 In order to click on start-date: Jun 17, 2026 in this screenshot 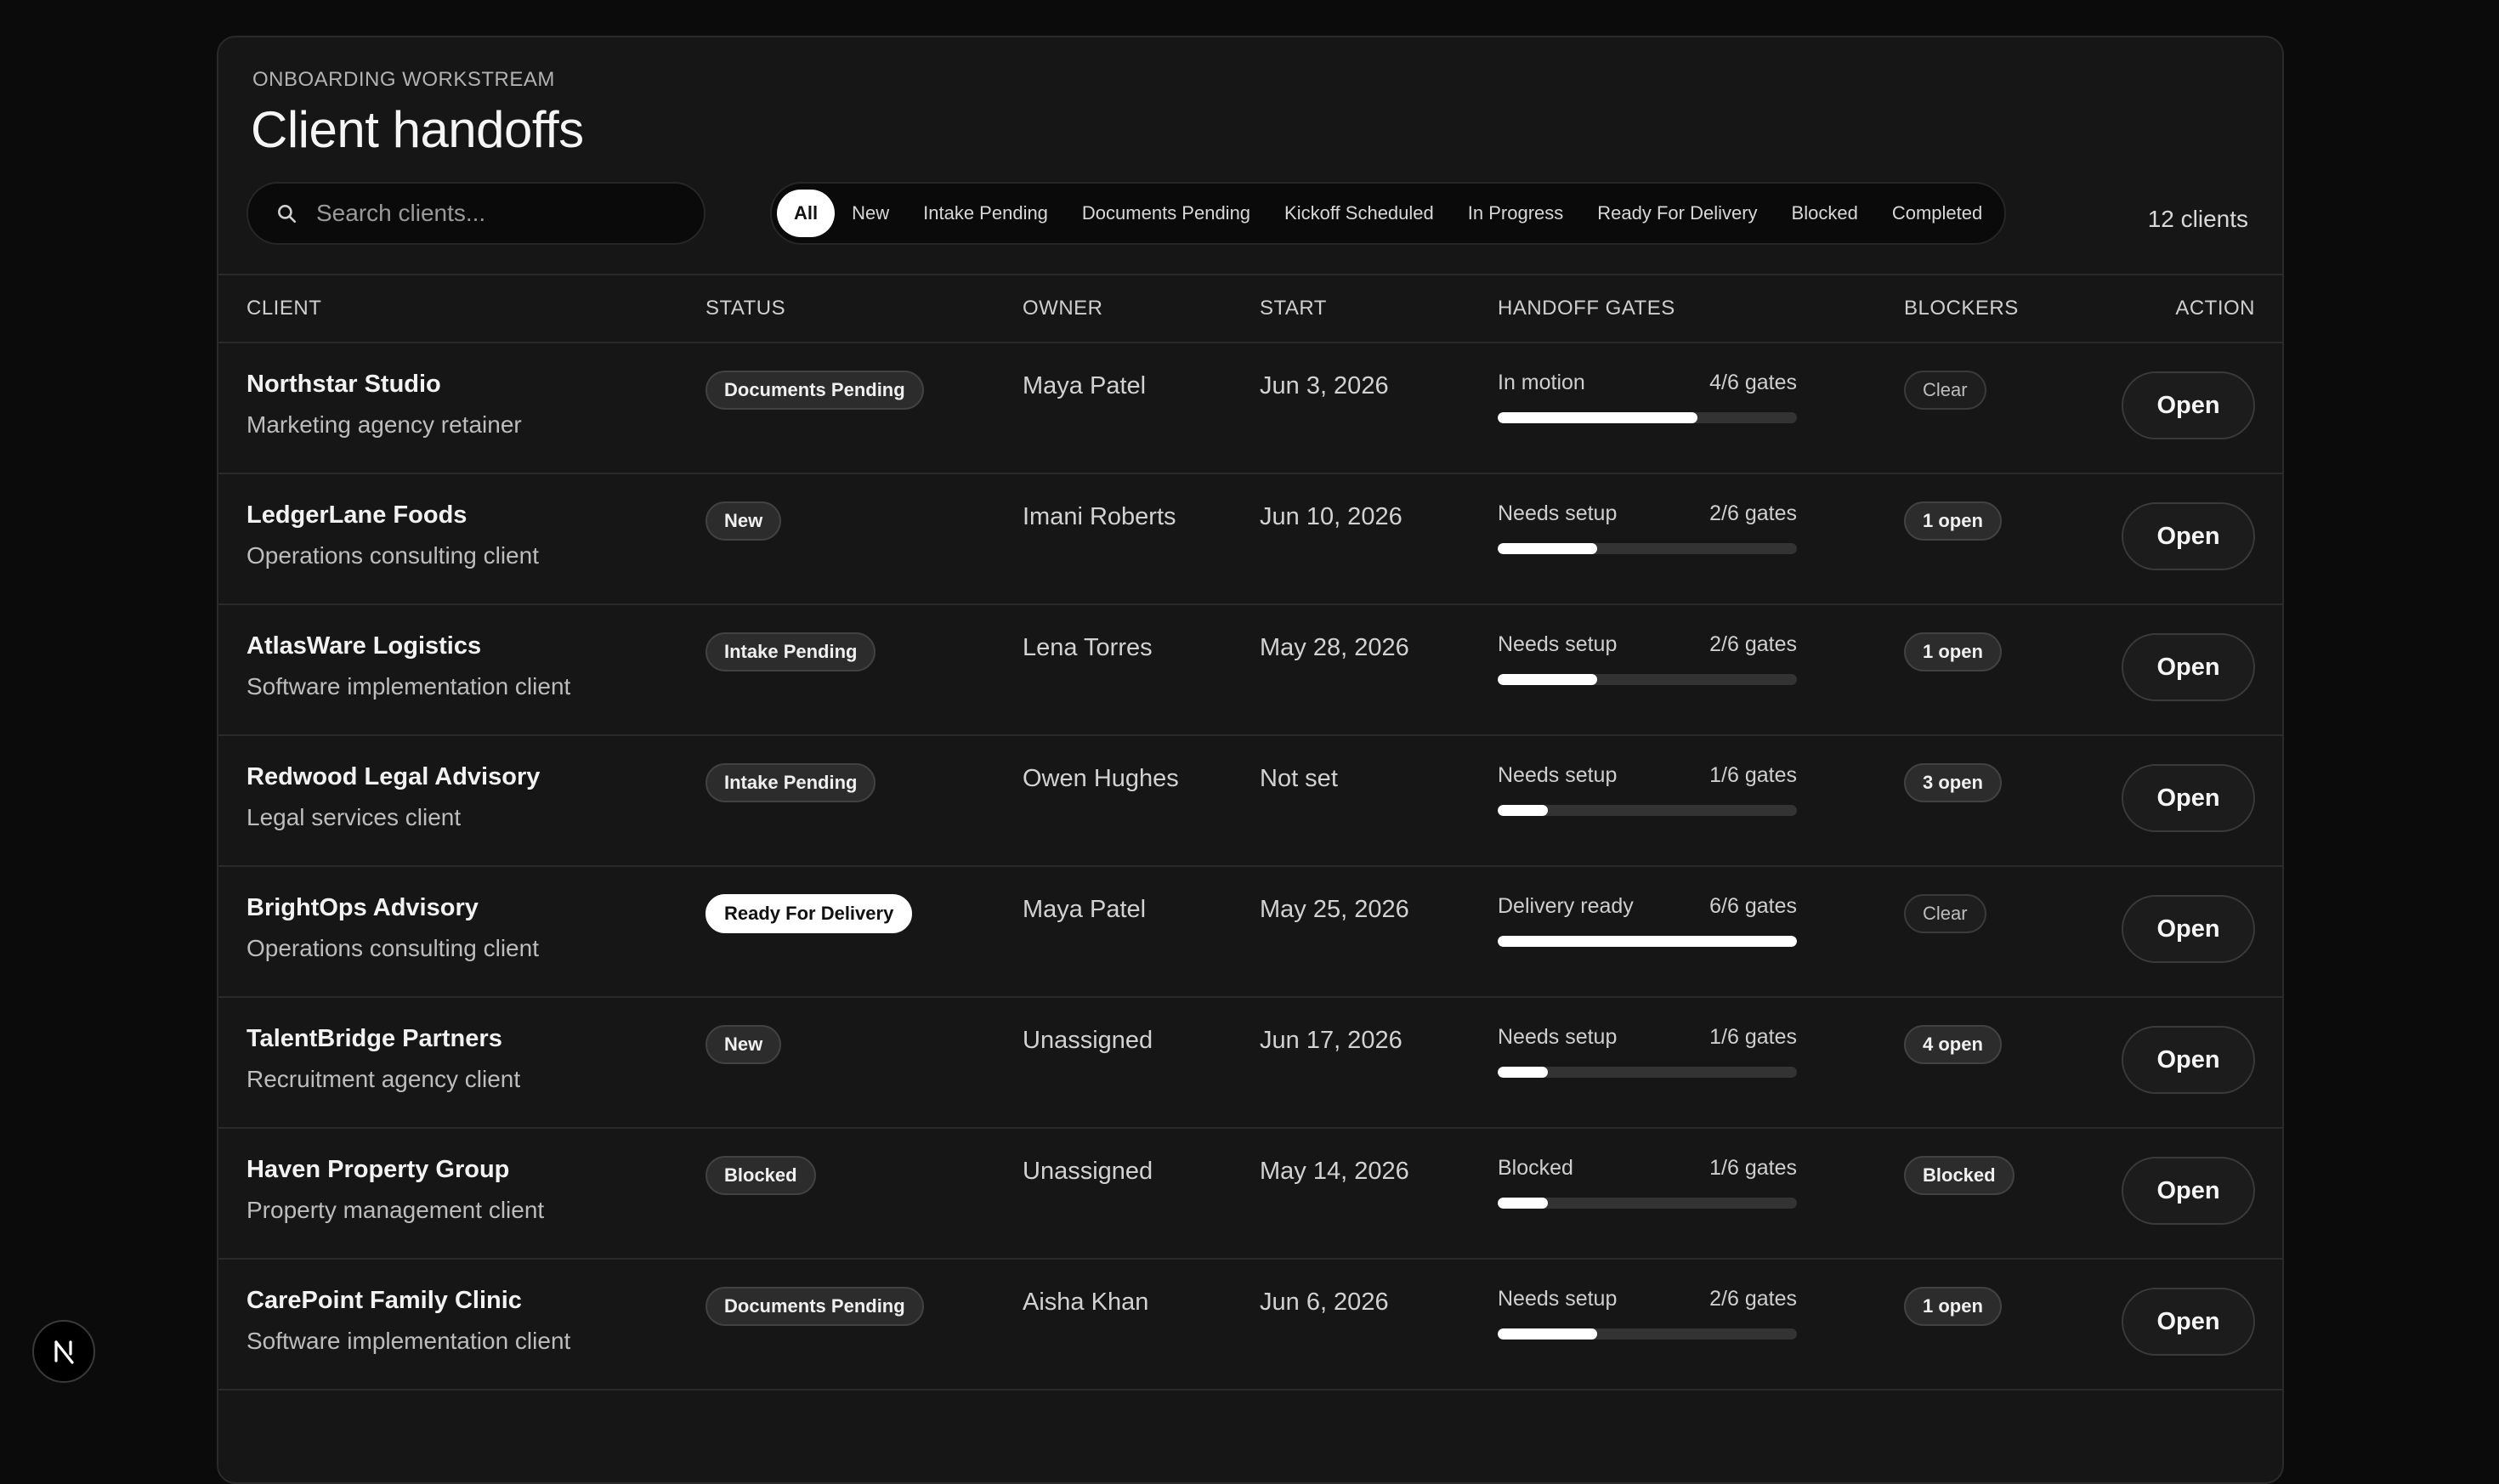, I will do `click(1331, 1040)`.